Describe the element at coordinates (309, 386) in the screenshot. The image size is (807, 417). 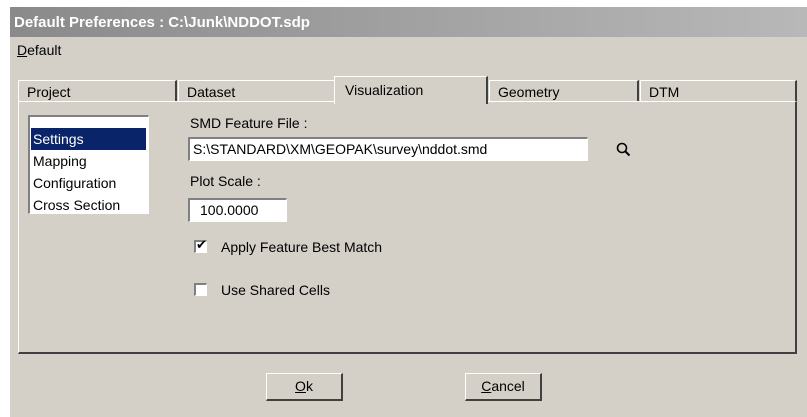
I see `ok-label: k` at that location.